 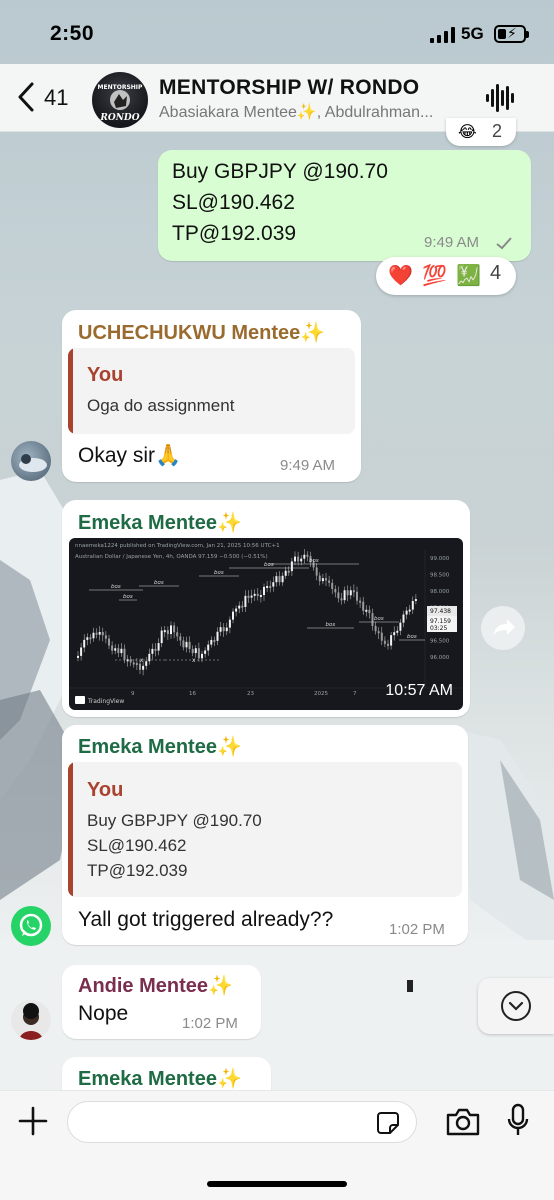 What do you see at coordinates (481, 132) in the screenshot?
I see `previous-message-reaction: 😂 2` at bounding box center [481, 132].